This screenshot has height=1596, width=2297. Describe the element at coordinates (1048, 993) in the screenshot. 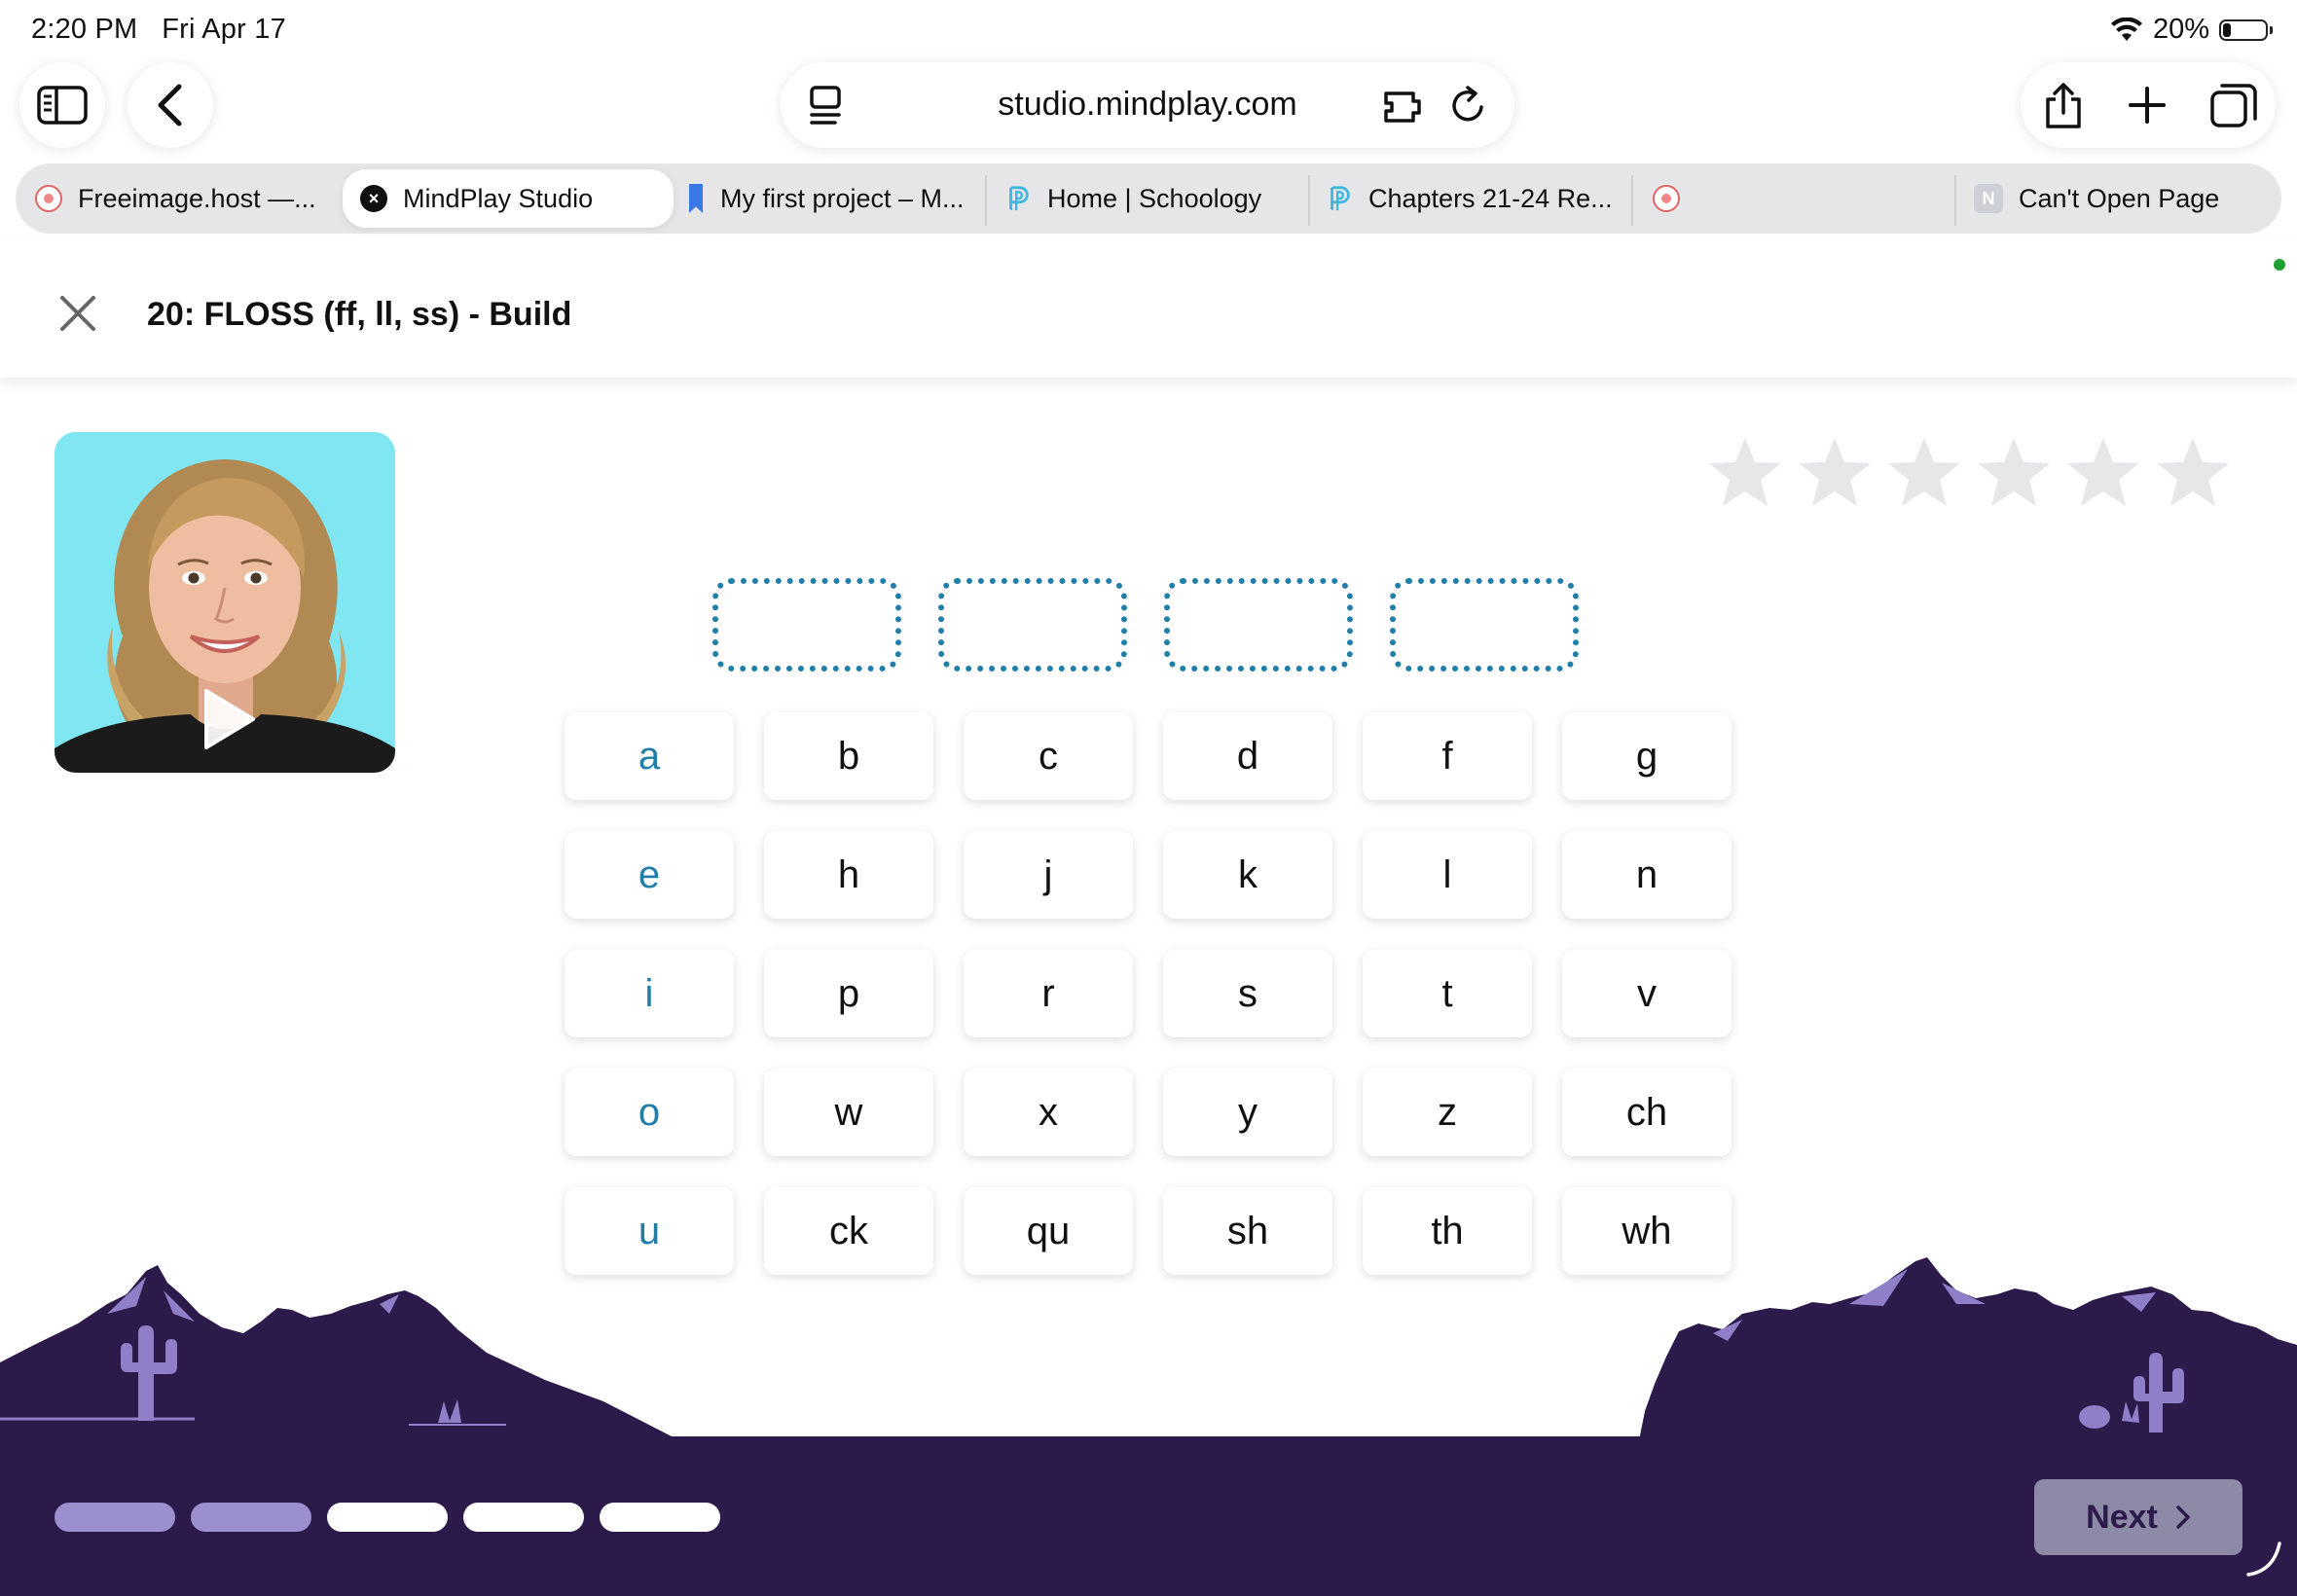

I see `letter-tile: r` at that location.